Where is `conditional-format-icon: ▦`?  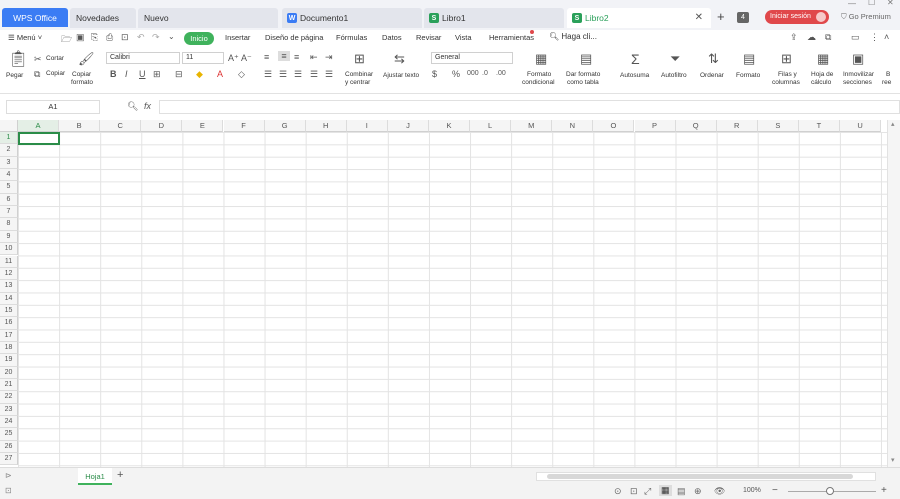 conditional-format-icon: ▦ is located at coordinates (541, 58).